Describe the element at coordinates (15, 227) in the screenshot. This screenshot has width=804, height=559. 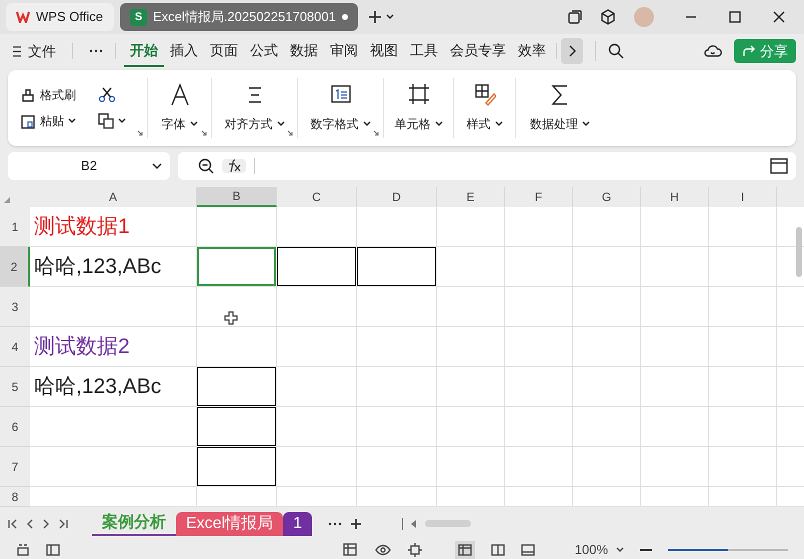
I see `row-header: 1` at that location.